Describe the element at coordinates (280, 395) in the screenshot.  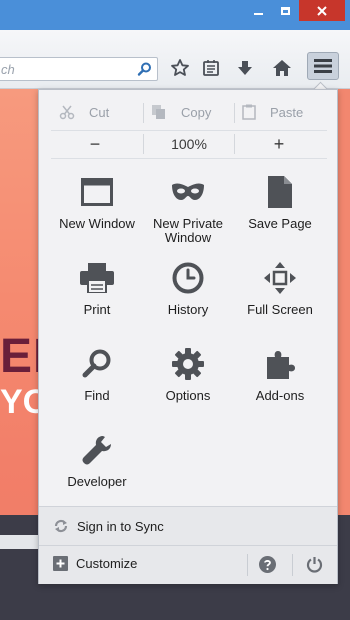
I see `add-ons-label: Add-ons` at that location.